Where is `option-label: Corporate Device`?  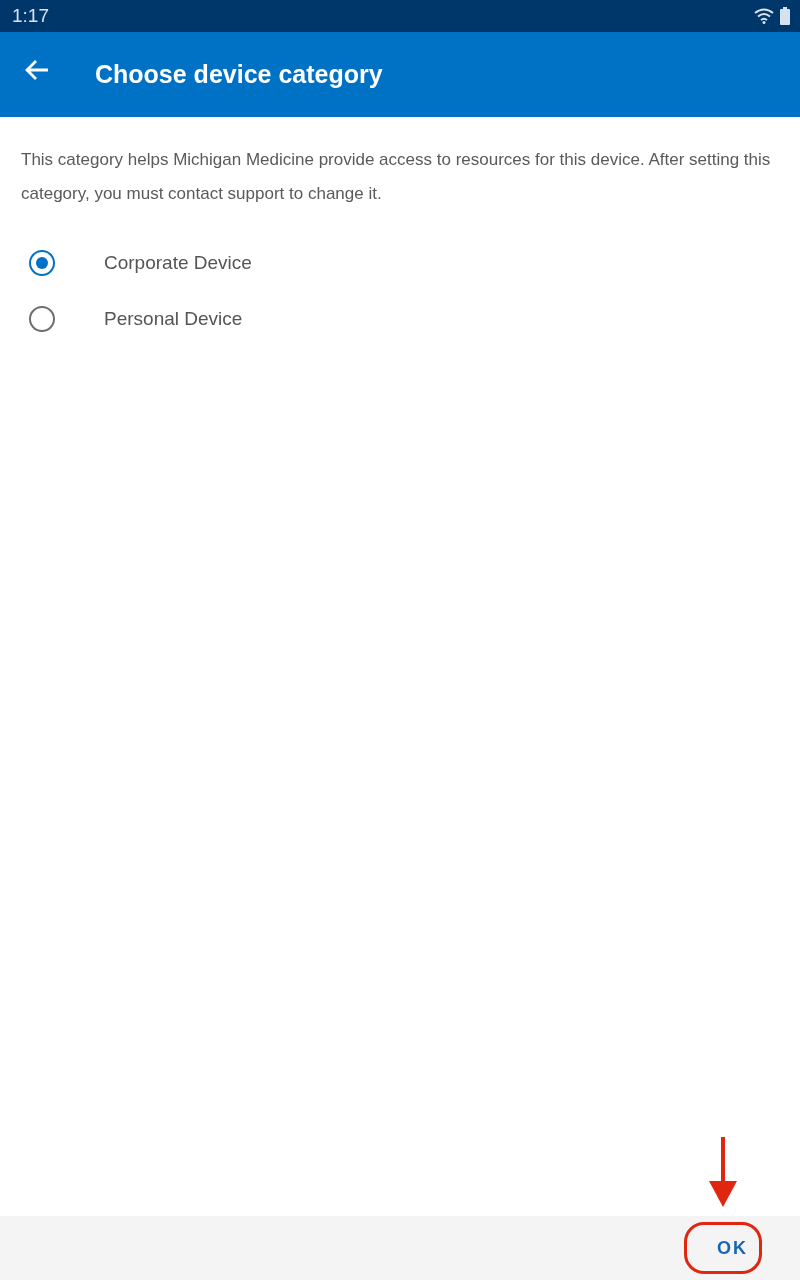
option-label: Corporate Device is located at coordinates (178, 263).